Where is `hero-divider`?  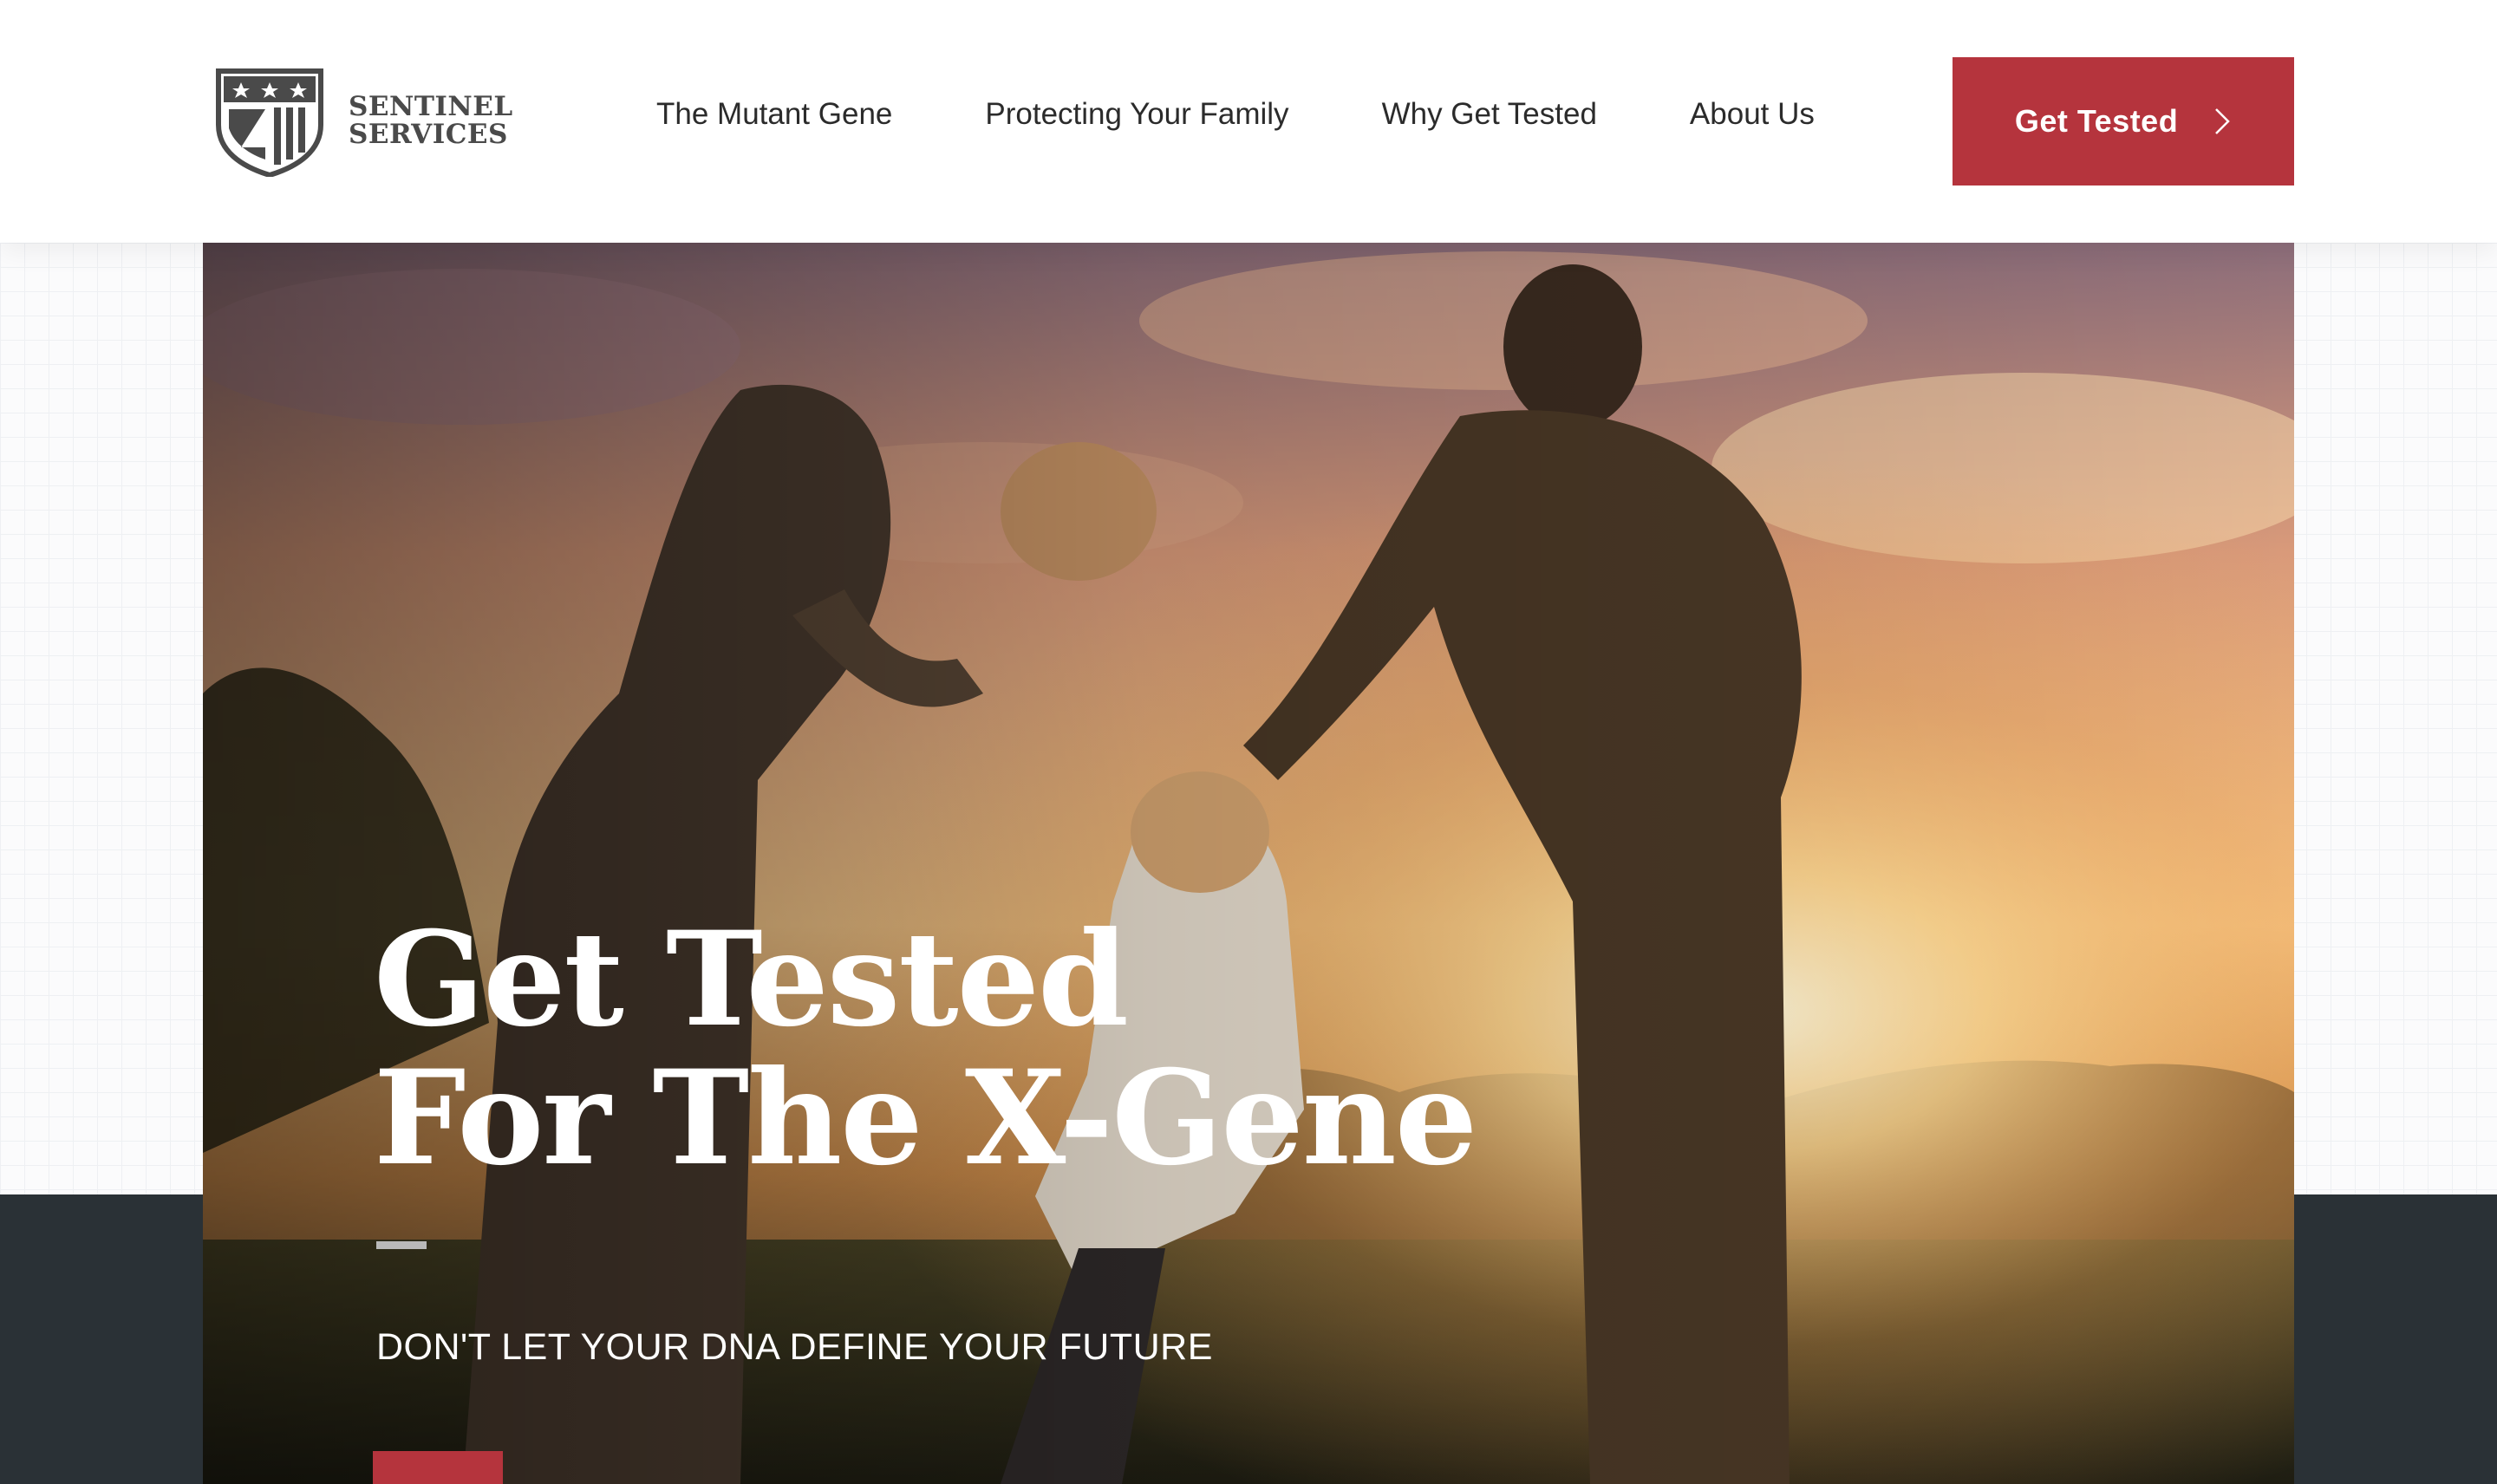
hero-divider is located at coordinates (401, 1245).